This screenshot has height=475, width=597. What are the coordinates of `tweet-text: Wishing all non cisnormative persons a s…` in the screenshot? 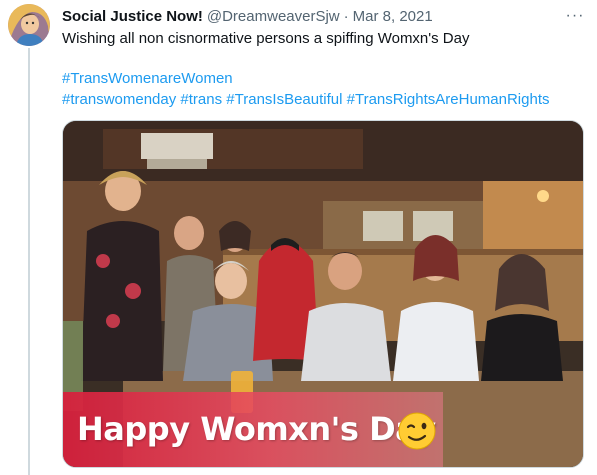 It's located at (266, 38).